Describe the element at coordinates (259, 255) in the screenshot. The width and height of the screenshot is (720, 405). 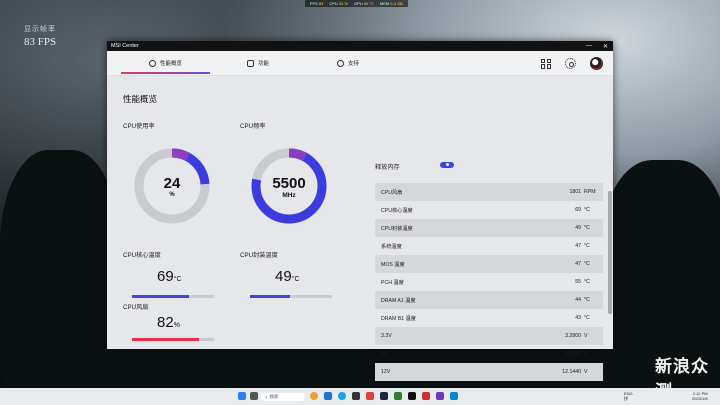
I see `cpu-pkg-temp-label: CPU封装温度` at that location.